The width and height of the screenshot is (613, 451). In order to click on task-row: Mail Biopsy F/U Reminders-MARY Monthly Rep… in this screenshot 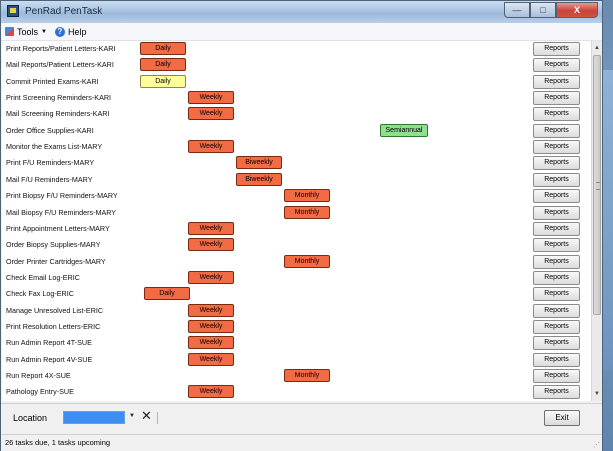, I will do `click(296, 213)`.